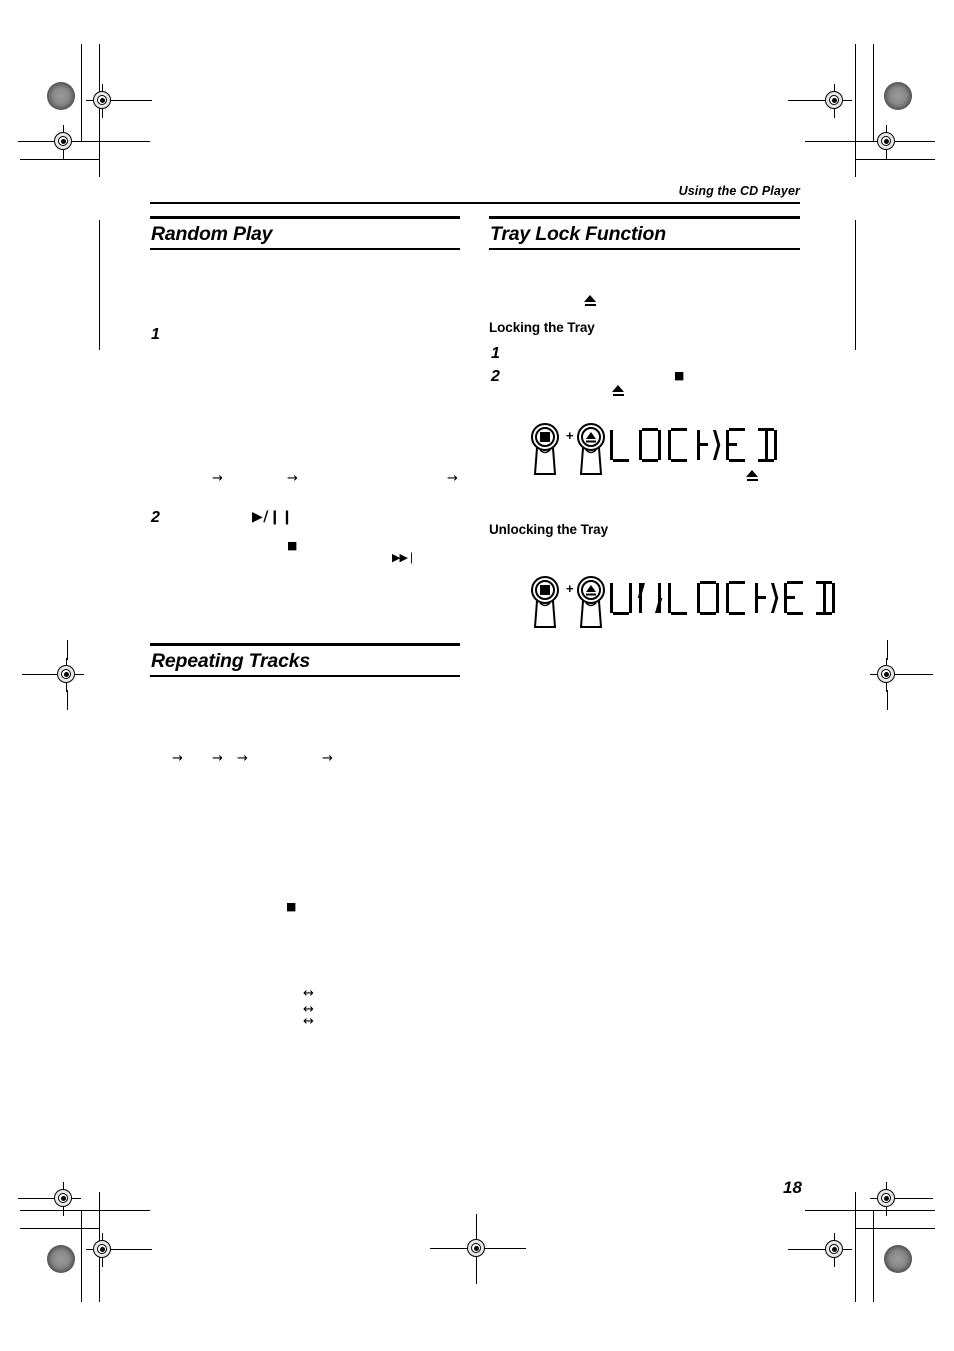  I want to click on play-pause-icon: ▶/❙❙, so click(273, 517).